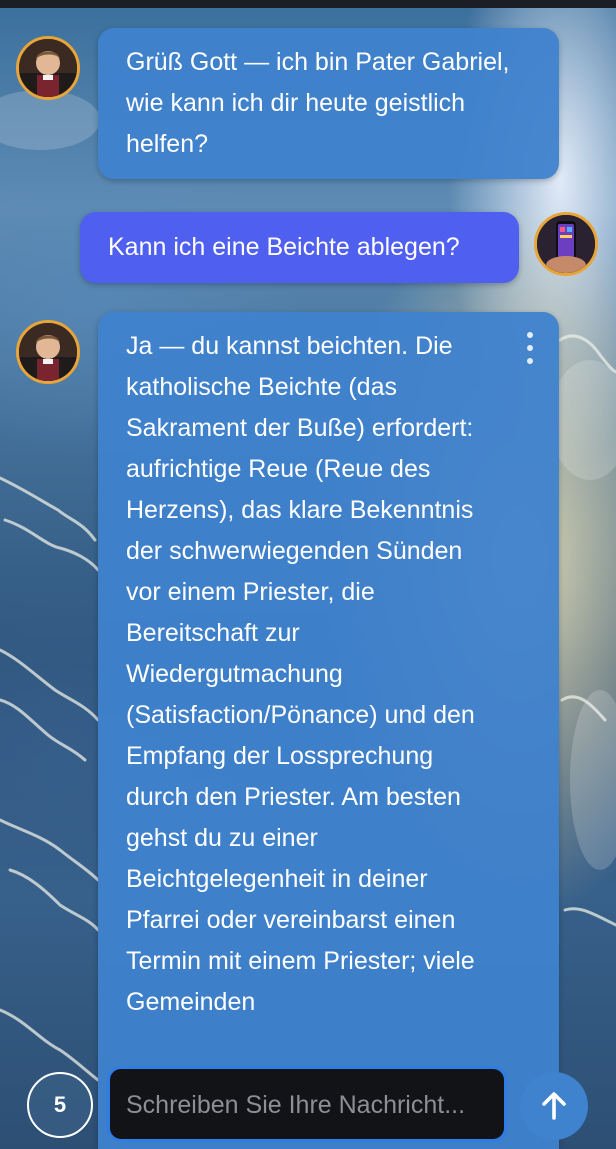 Image resolution: width=616 pixels, height=1149 pixels. Describe the element at coordinates (566, 244) in the screenshot. I see `user-phone-avatar` at that location.